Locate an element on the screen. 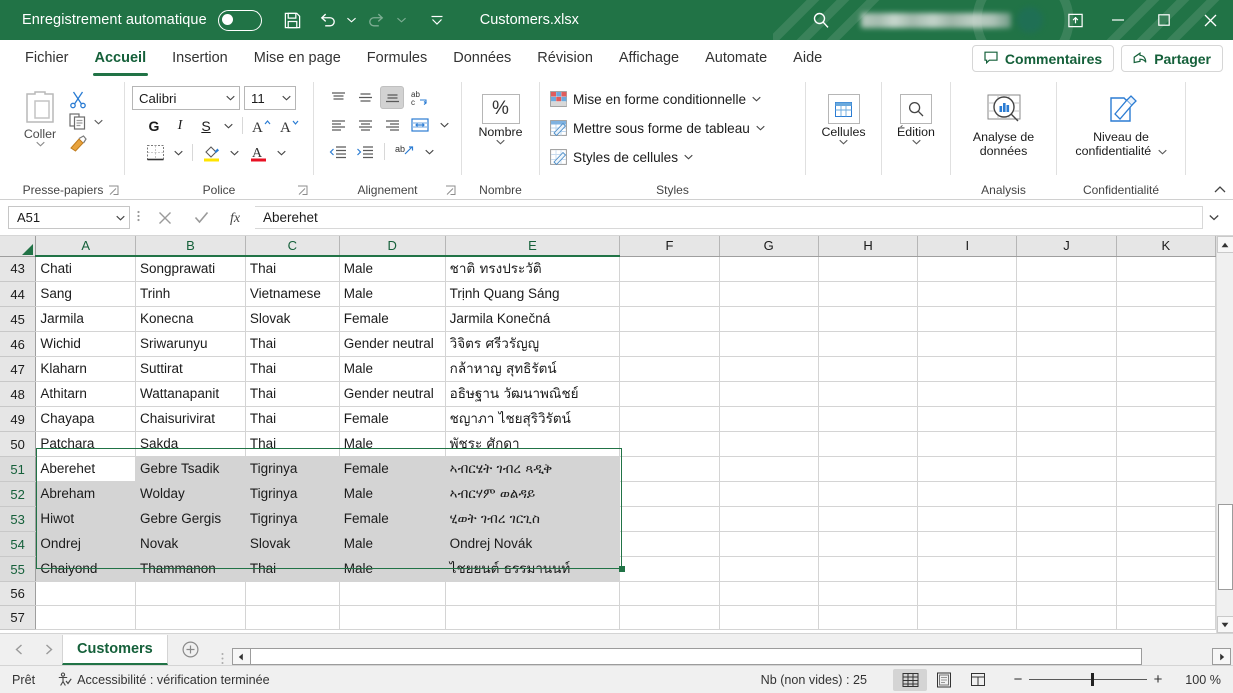  row-header-54: 54 is located at coordinates (18, 544).